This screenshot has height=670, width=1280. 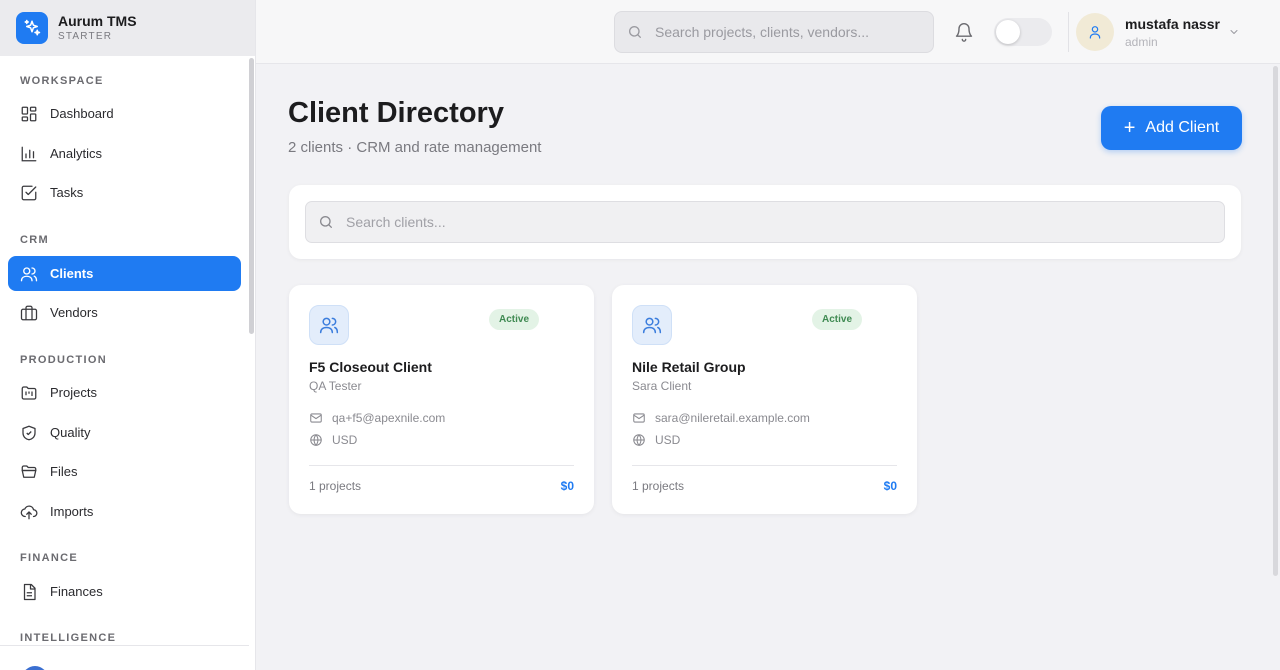 What do you see at coordinates (396, 113) in the screenshot?
I see `page-title: Client Directory` at bounding box center [396, 113].